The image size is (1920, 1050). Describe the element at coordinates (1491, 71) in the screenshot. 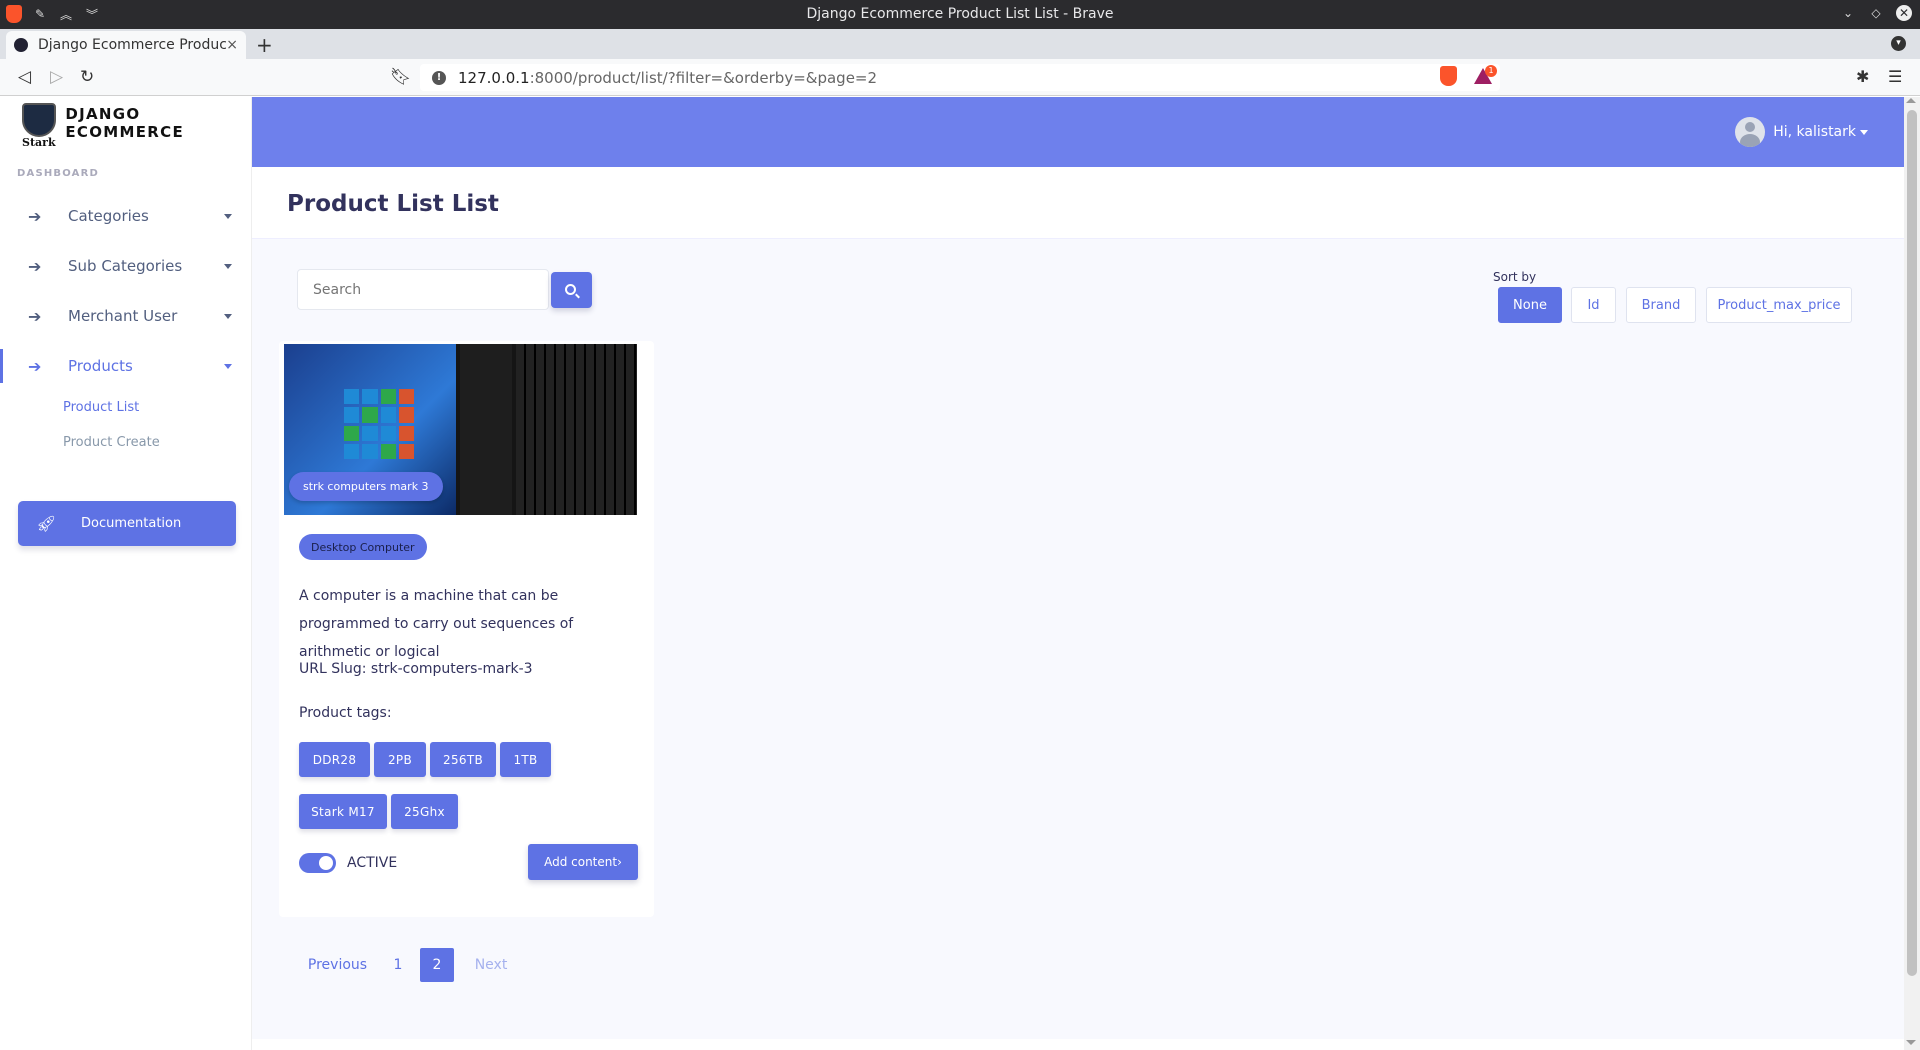

I see `rewards-badge: 1` at that location.